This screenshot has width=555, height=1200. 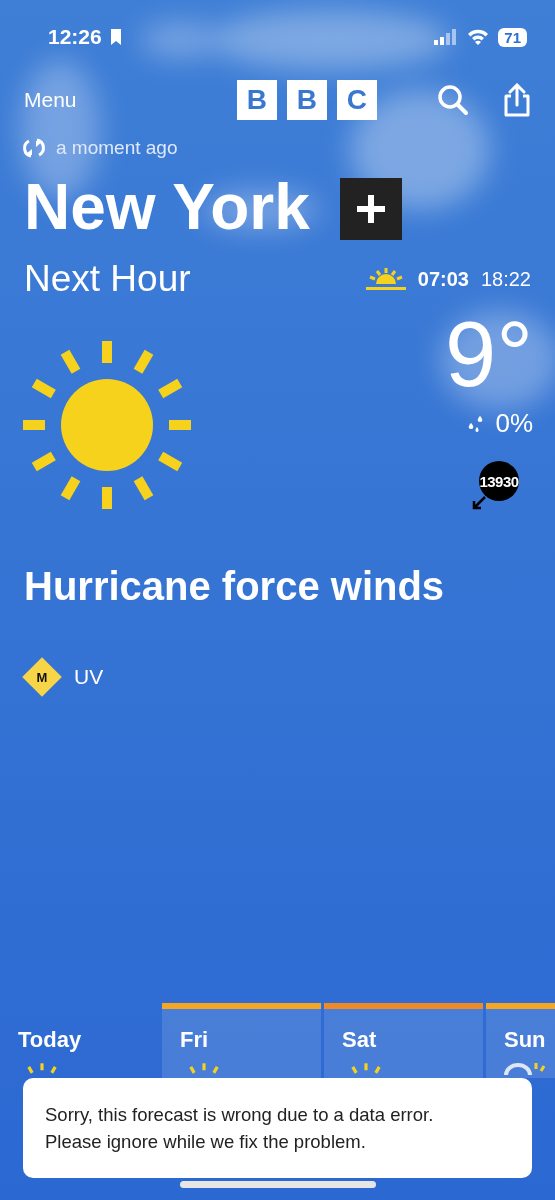 What do you see at coordinates (446, 37) in the screenshot?
I see `signal-icon` at bounding box center [446, 37].